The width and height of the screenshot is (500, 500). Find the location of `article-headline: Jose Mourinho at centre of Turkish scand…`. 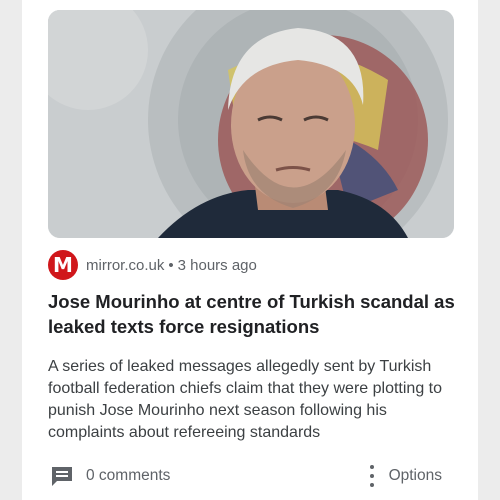

article-headline: Jose Mourinho at centre of Turkish scand… is located at coordinates (253, 314).